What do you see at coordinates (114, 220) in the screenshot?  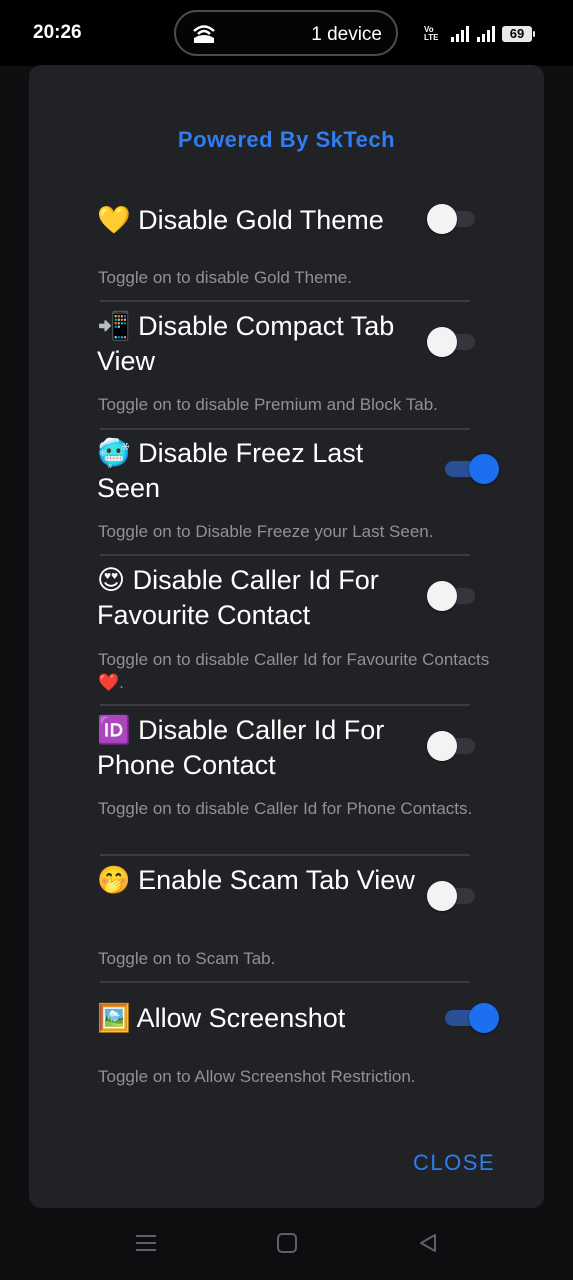 I see `heart-emoji-icon: 💛` at bounding box center [114, 220].